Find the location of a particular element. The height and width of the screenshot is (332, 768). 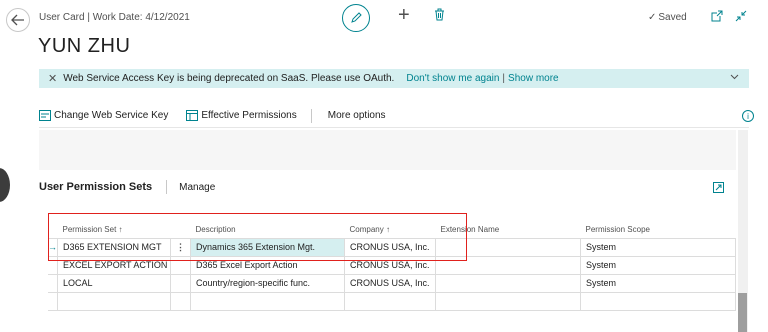

close-icon: ✕ is located at coordinates (52, 78).